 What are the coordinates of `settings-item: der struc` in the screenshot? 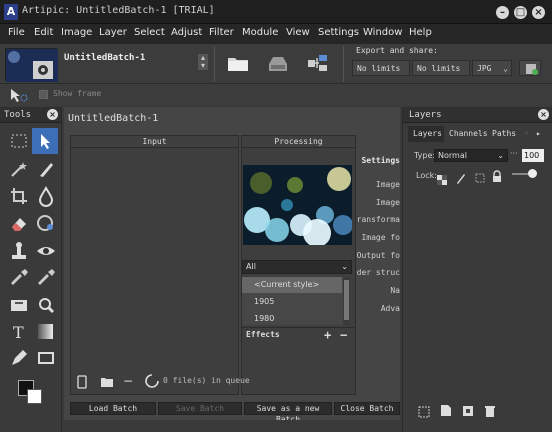 It's located at (378, 272).